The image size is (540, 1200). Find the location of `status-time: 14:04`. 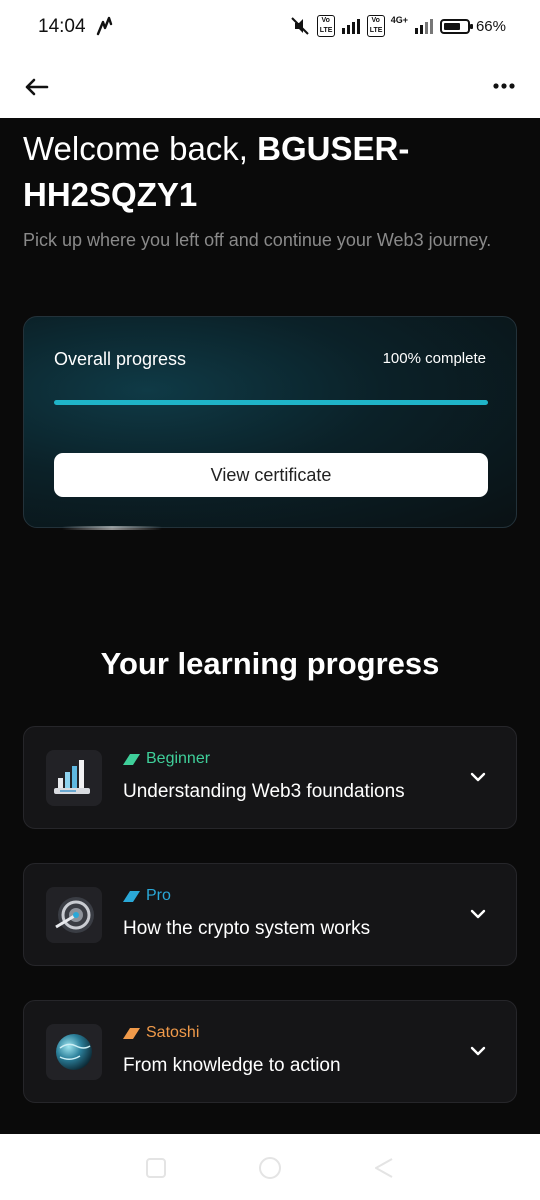

status-time: 14:04 is located at coordinates (62, 26).